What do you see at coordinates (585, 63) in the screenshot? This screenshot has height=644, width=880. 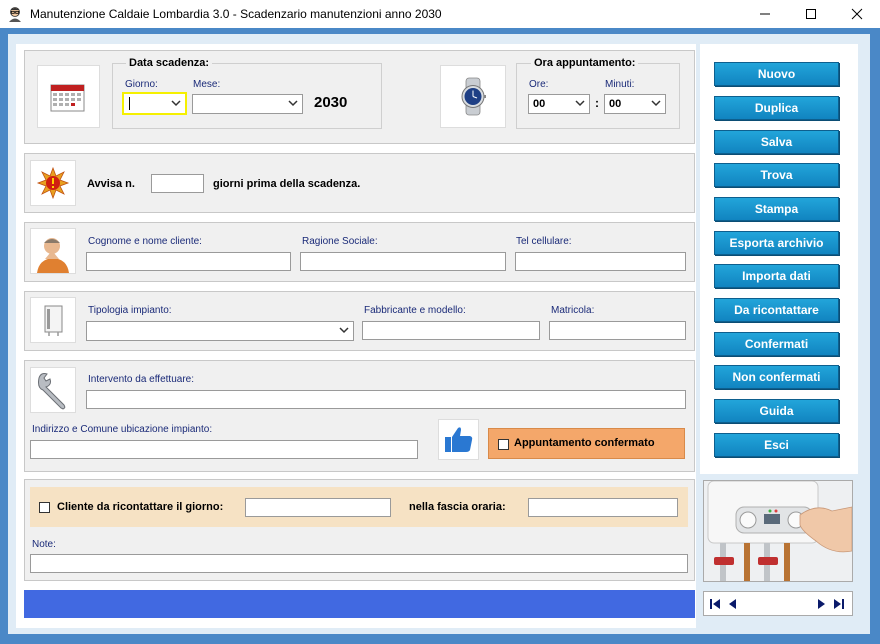 I see `appointment-time-legend: Ora appuntamento:` at bounding box center [585, 63].